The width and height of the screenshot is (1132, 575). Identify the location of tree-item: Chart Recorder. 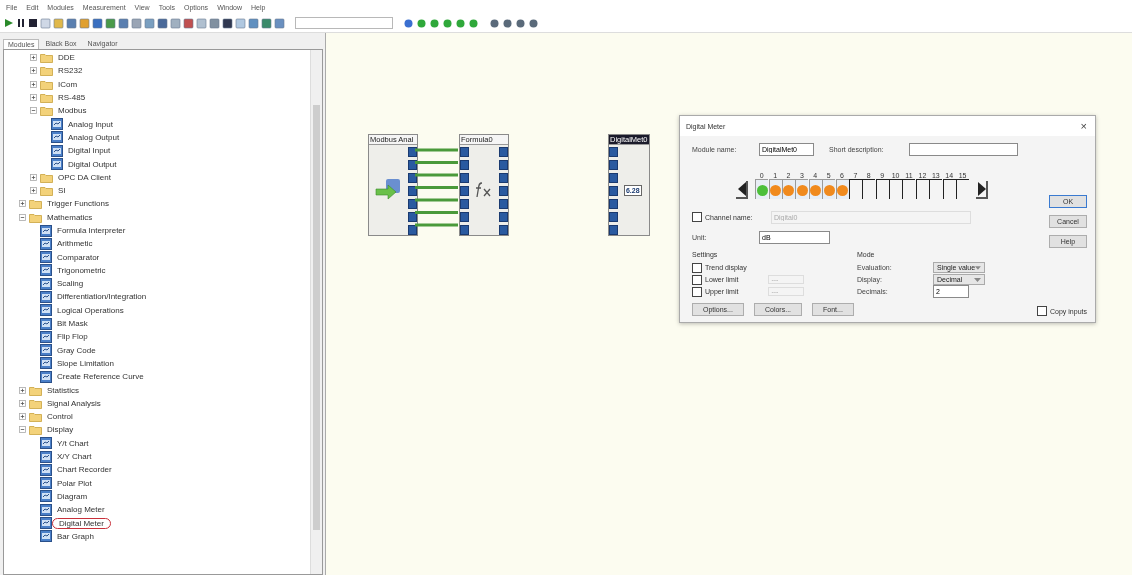
(84, 470).